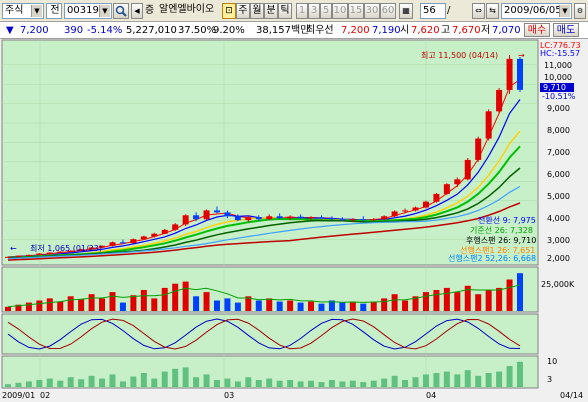  What do you see at coordinates (137, 11) in the screenshot?
I see `refresh-icon: ◀` at bounding box center [137, 11].